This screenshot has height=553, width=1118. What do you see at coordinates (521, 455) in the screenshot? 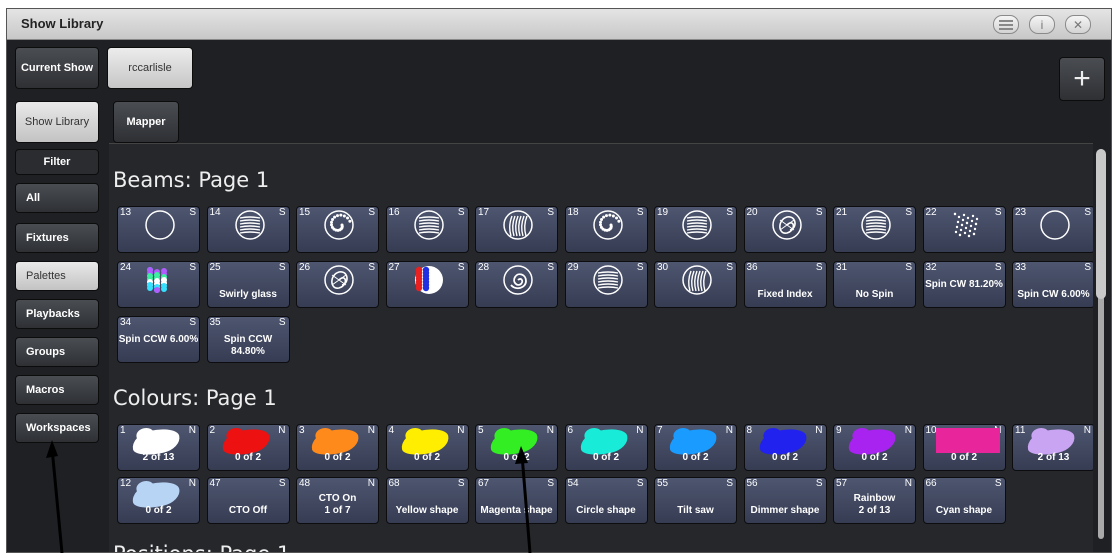
I see `annotation-arrowhead-middle` at bounding box center [521, 455].